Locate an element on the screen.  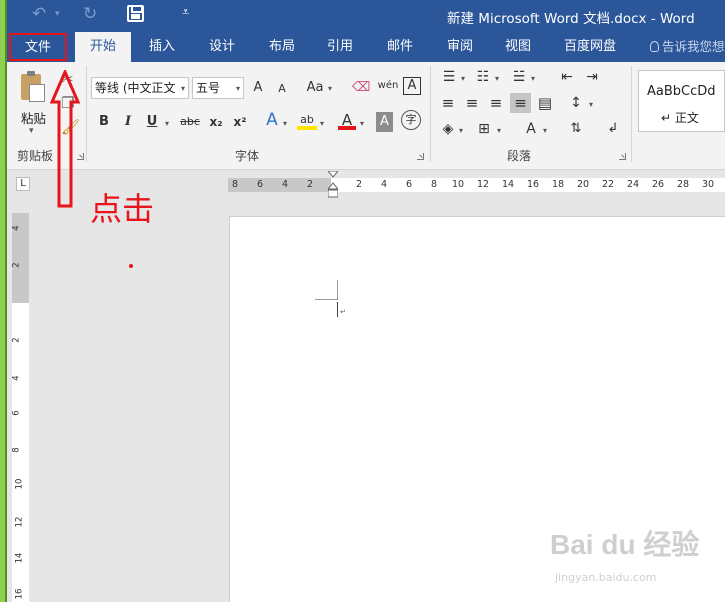
shading-icon: ◈ is located at coordinates (448, 129).